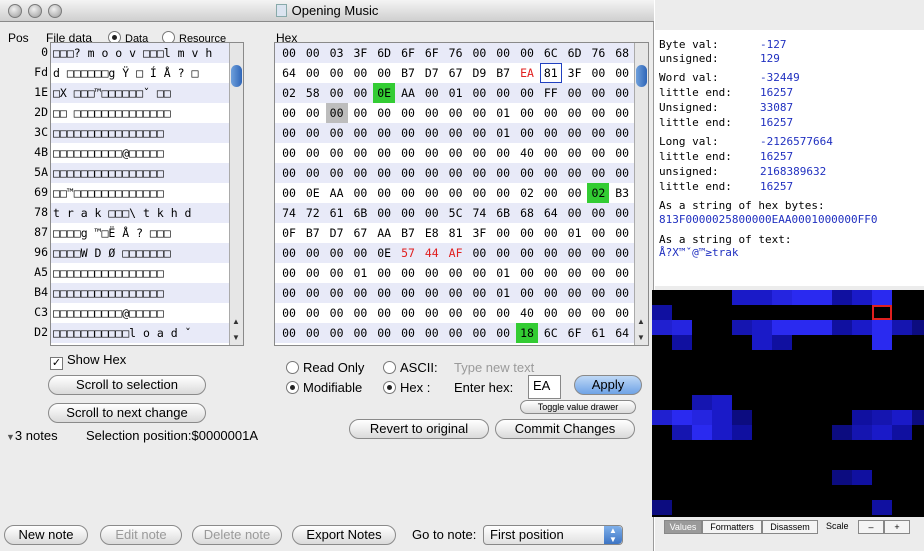 Image resolution: width=924 pixels, height=551 pixels. What do you see at coordinates (360, 53) in the screenshot?
I see `hex-byte: 3F` at bounding box center [360, 53].